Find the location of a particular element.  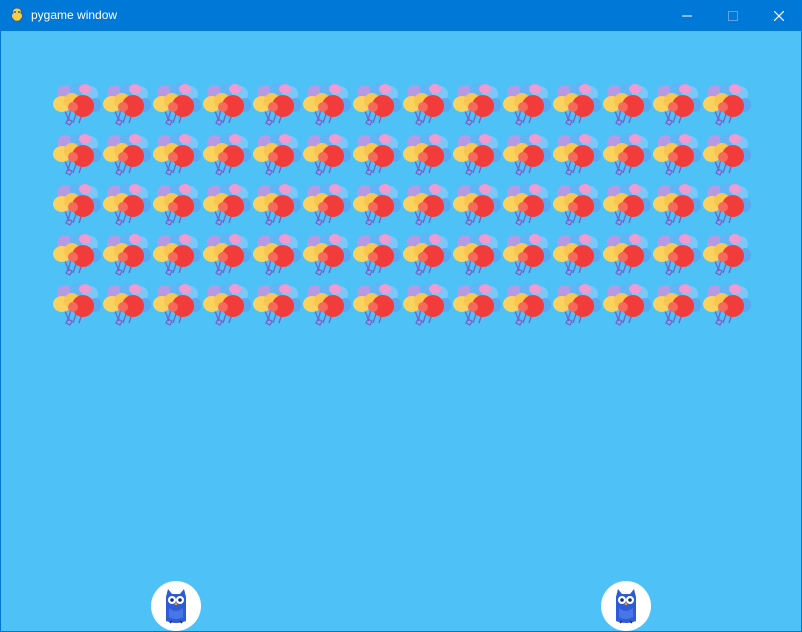

window-title: pygame window is located at coordinates (74, 15).